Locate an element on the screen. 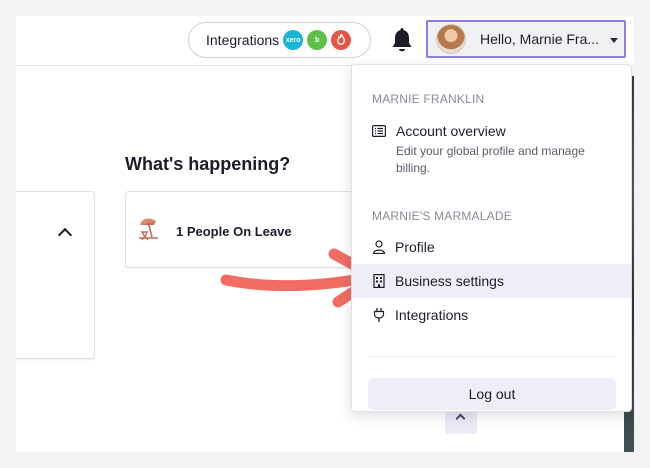 This screenshot has height=468, width=650. building-icon is located at coordinates (379, 281).